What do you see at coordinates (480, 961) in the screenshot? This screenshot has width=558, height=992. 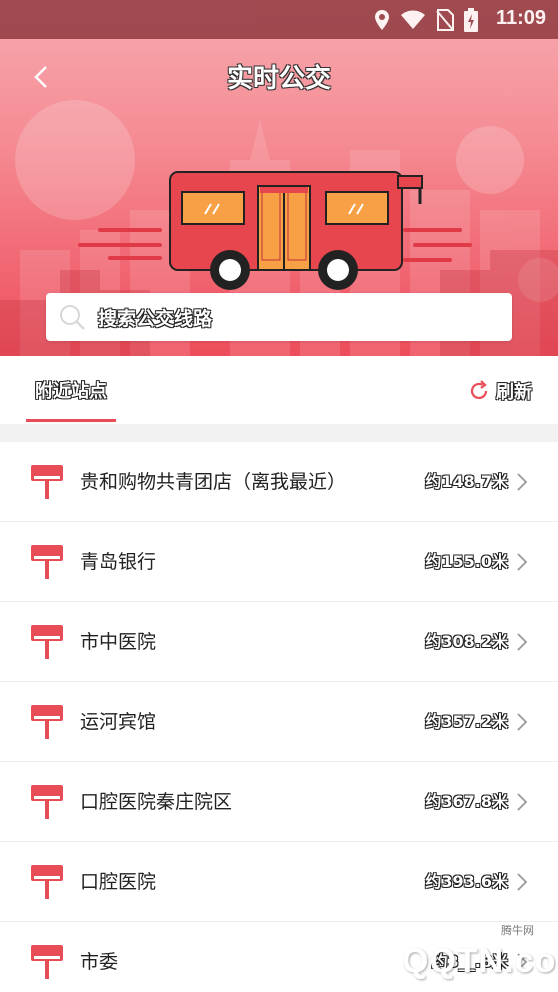 I see `watermark-text: QQTN.com` at bounding box center [480, 961].